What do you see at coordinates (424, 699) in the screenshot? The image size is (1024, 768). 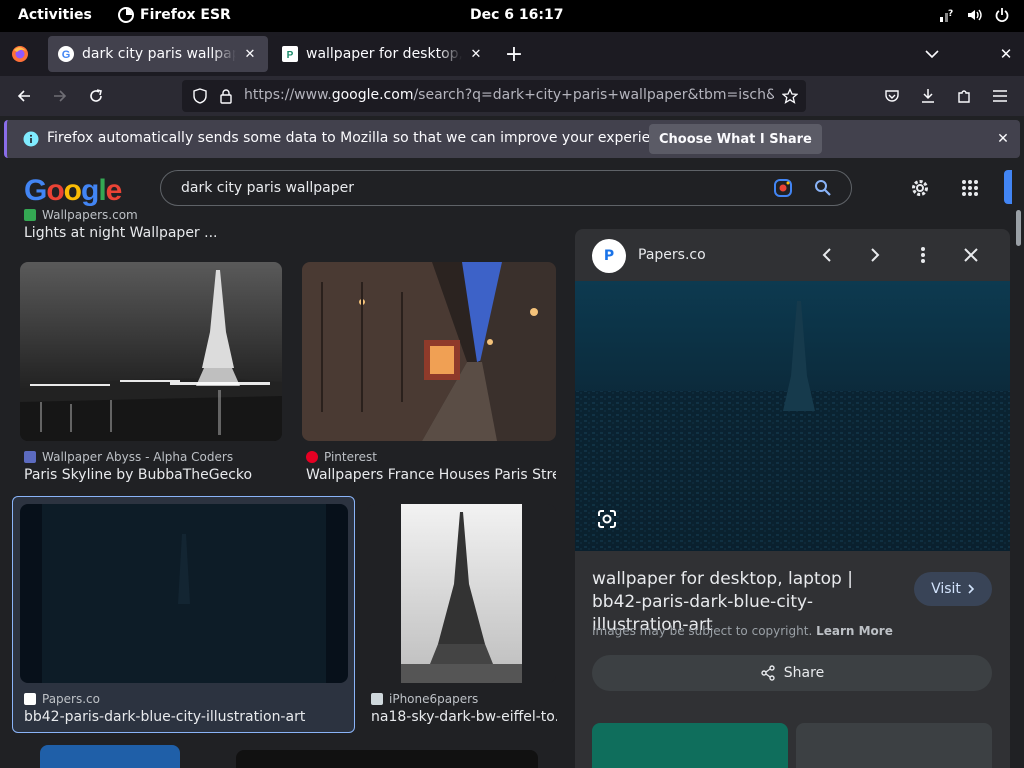 I see `result-source: iPhone6papers` at bounding box center [424, 699].